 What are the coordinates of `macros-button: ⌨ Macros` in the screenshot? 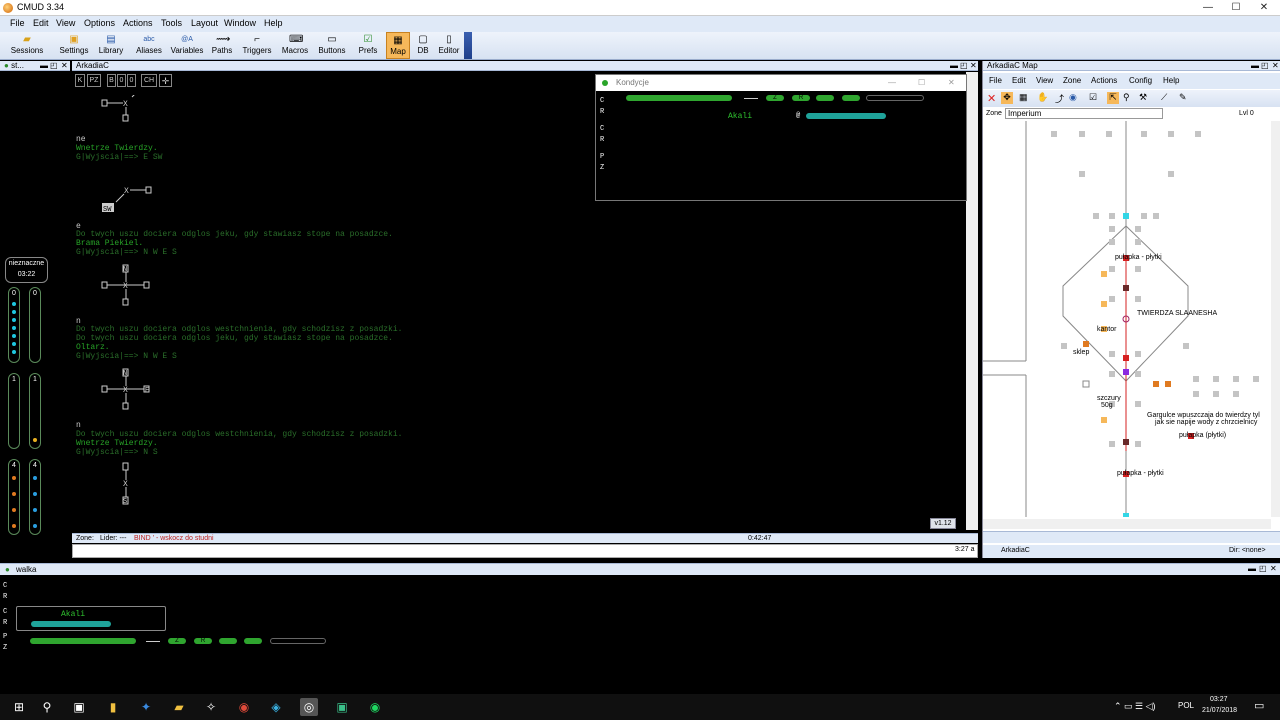 It's located at (295, 45).